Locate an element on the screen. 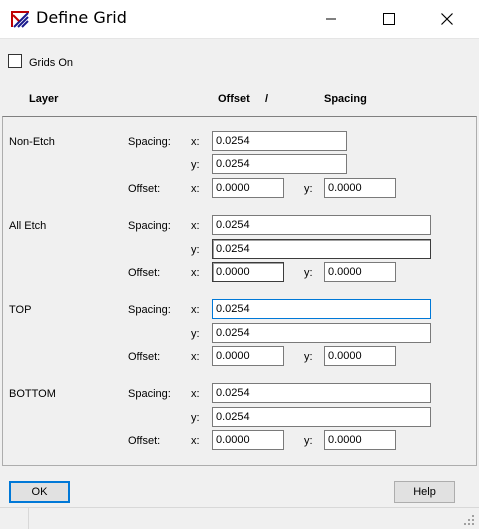  close-icon is located at coordinates (447, 19).